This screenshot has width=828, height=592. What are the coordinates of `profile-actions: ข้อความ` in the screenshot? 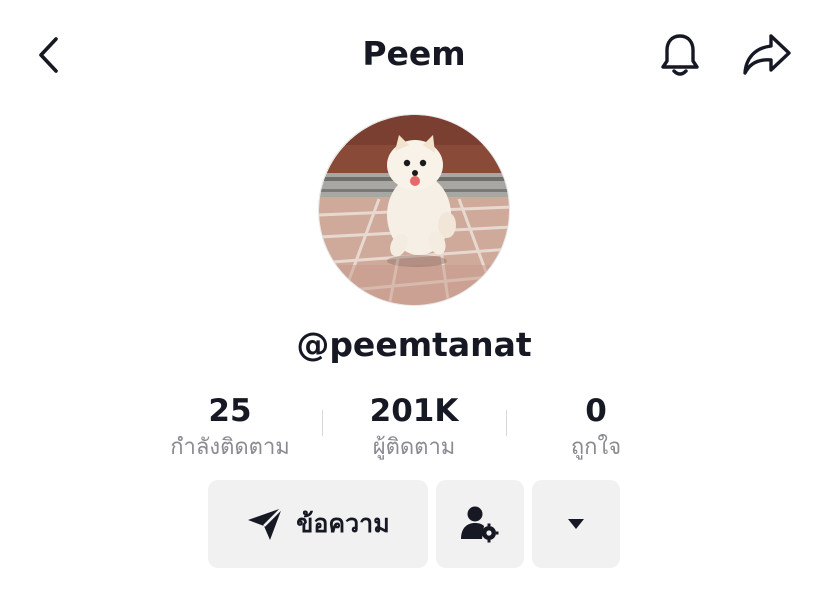 It's located at (414, 524).